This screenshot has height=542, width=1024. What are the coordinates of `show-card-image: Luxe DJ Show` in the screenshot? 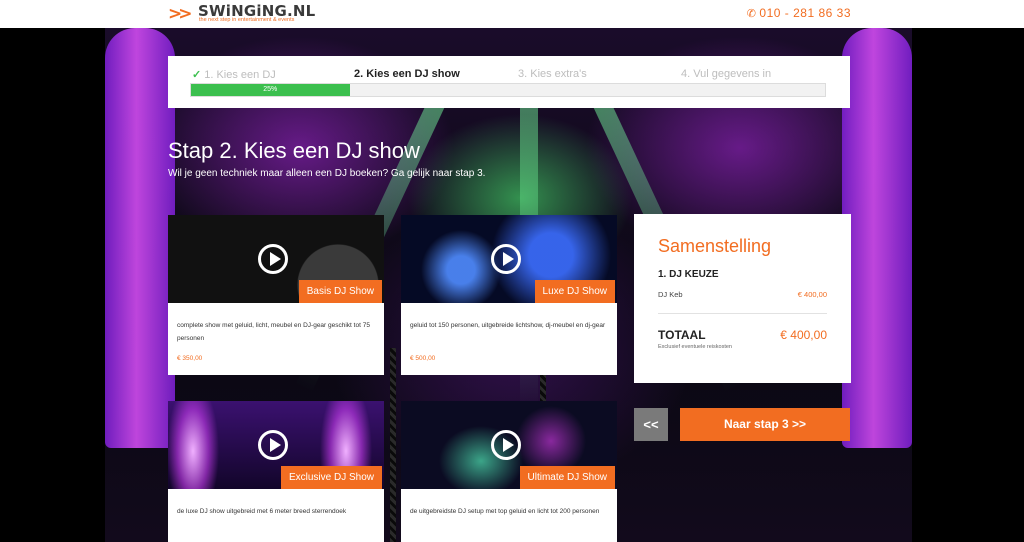 It's located at (509, 259).